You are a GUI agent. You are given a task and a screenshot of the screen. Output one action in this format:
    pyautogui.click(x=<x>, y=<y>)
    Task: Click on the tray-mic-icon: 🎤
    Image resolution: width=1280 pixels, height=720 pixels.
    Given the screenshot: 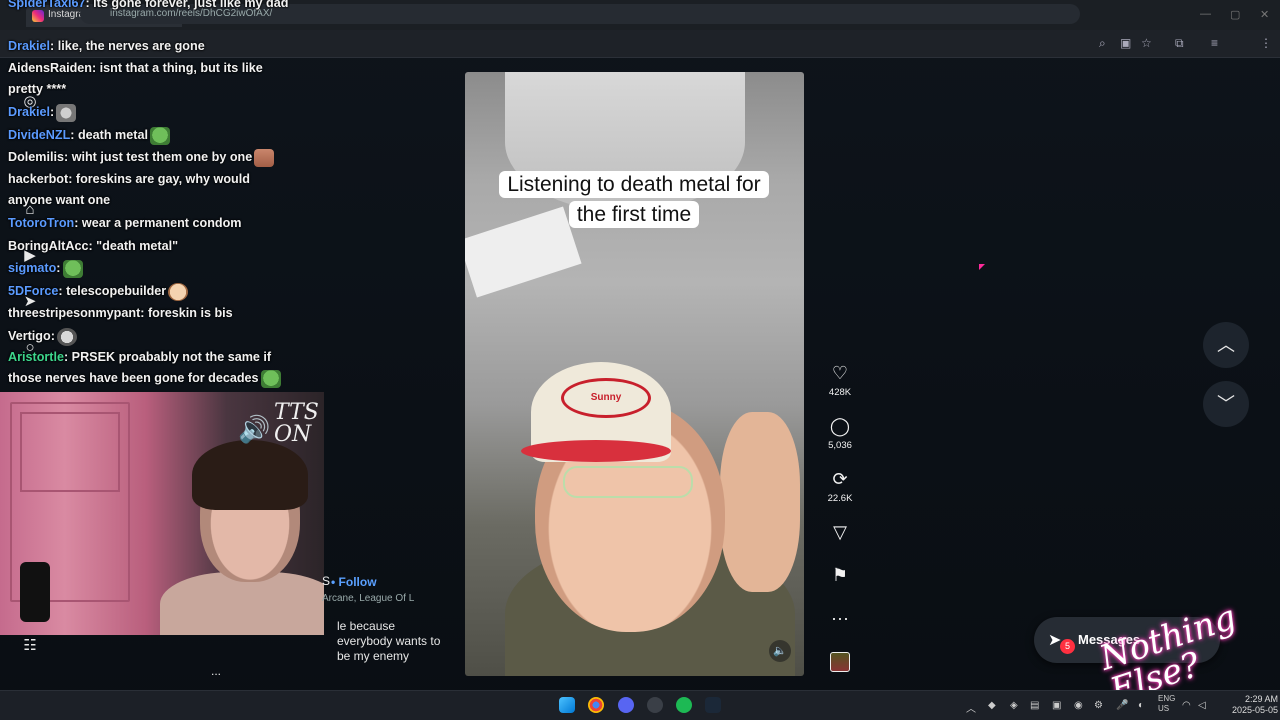 What is the action you would take?
    pyautogui.click(x=1122, y=705)
    